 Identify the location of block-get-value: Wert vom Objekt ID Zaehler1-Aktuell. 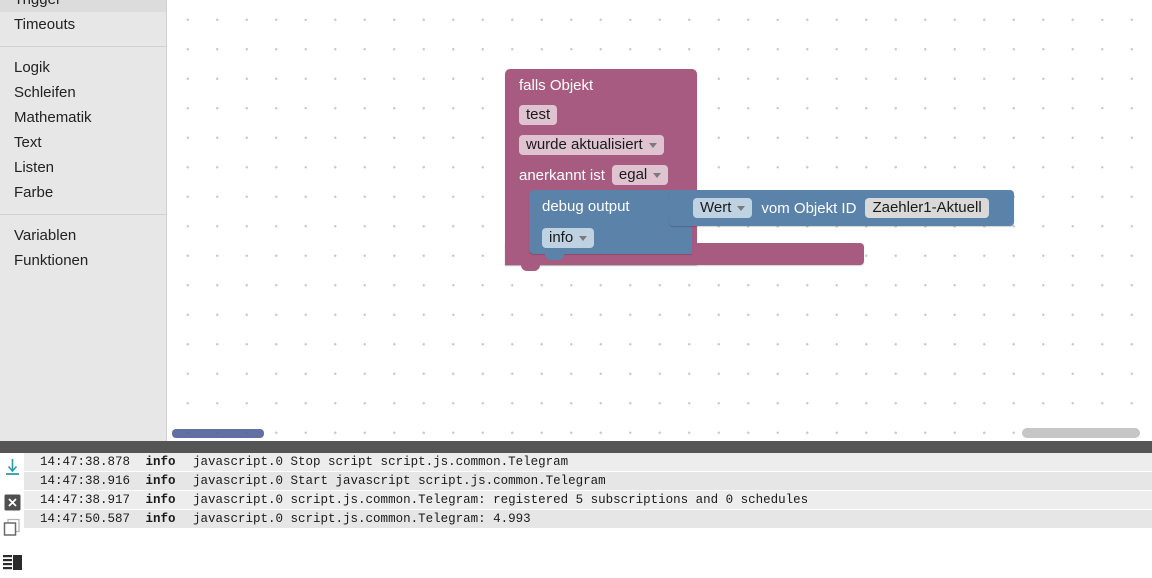
(841, 208).